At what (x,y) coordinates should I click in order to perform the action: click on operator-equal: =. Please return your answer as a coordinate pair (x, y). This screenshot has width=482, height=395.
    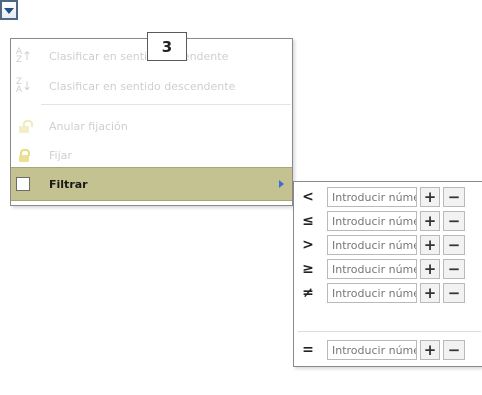
    Looking at the image, I should click on (308, 350).